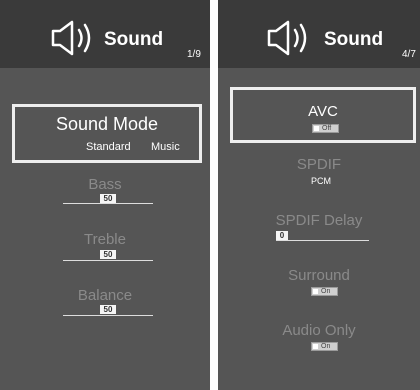  I want to click on spdif-delay-value: 0, so click(282, 235).